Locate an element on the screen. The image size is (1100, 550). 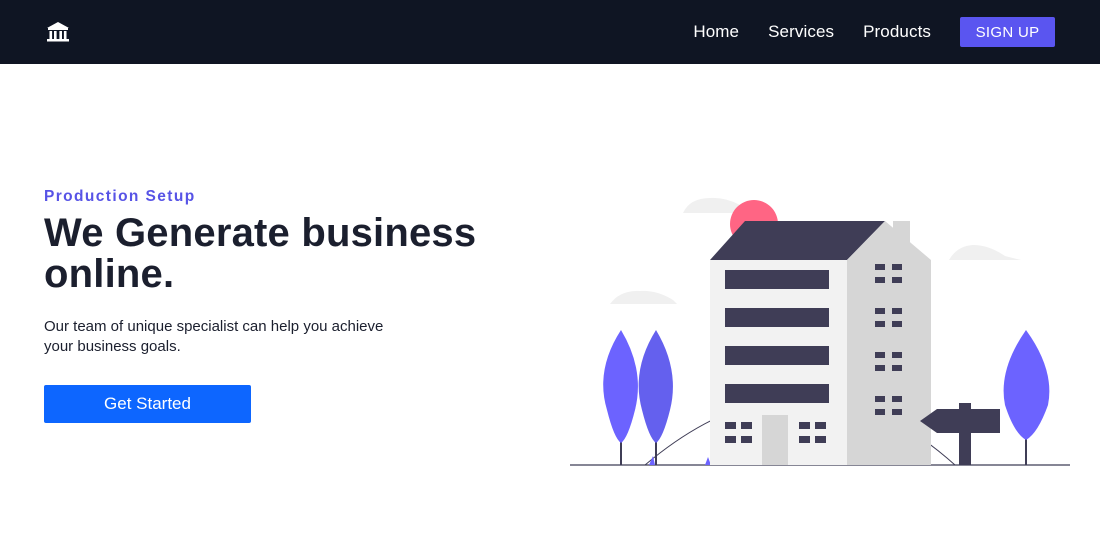
nav-links: Home Services Products SIGN UP is located at coordinates (874, 32).